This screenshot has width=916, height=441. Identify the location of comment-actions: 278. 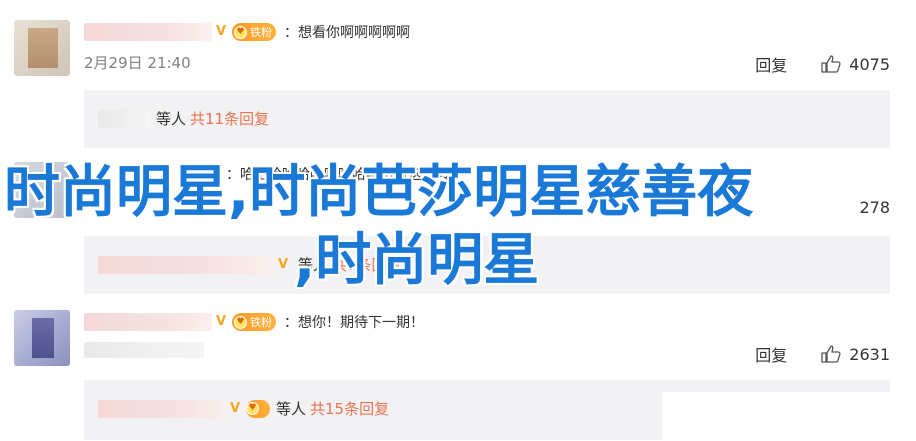
(874, 207).